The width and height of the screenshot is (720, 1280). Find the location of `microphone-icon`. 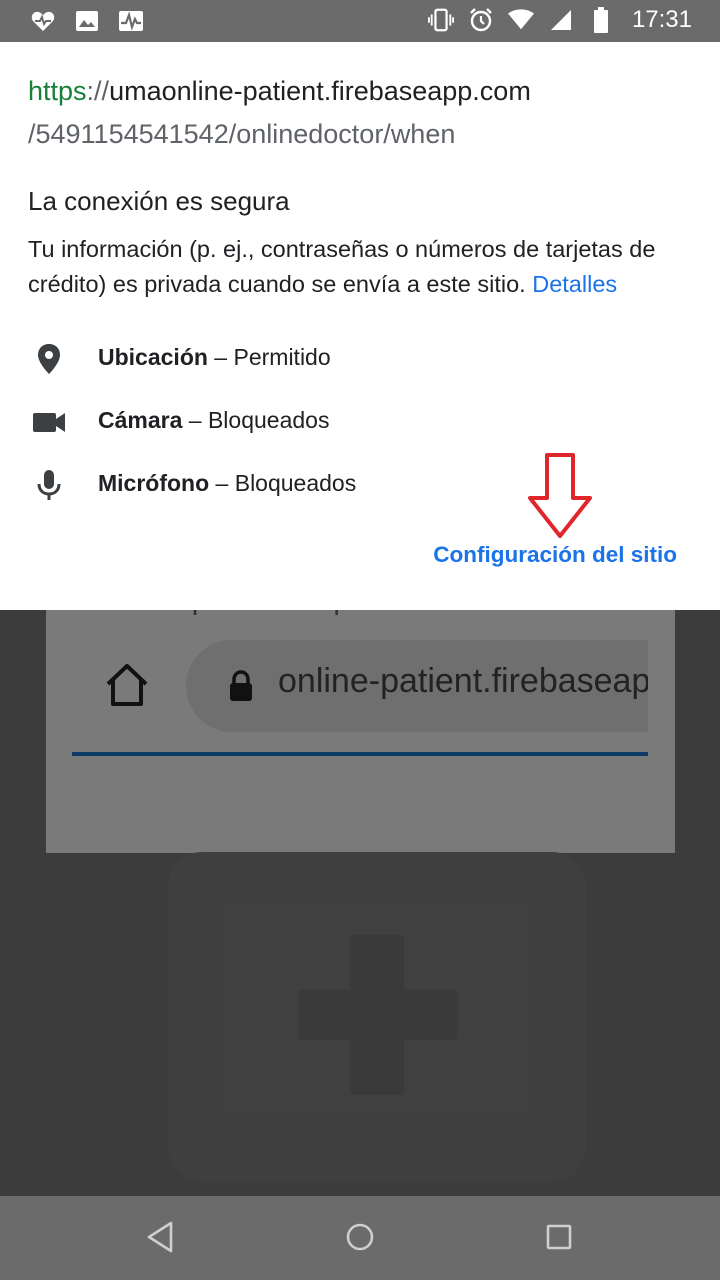

microphone-icon is located at coordinates (49, 485).